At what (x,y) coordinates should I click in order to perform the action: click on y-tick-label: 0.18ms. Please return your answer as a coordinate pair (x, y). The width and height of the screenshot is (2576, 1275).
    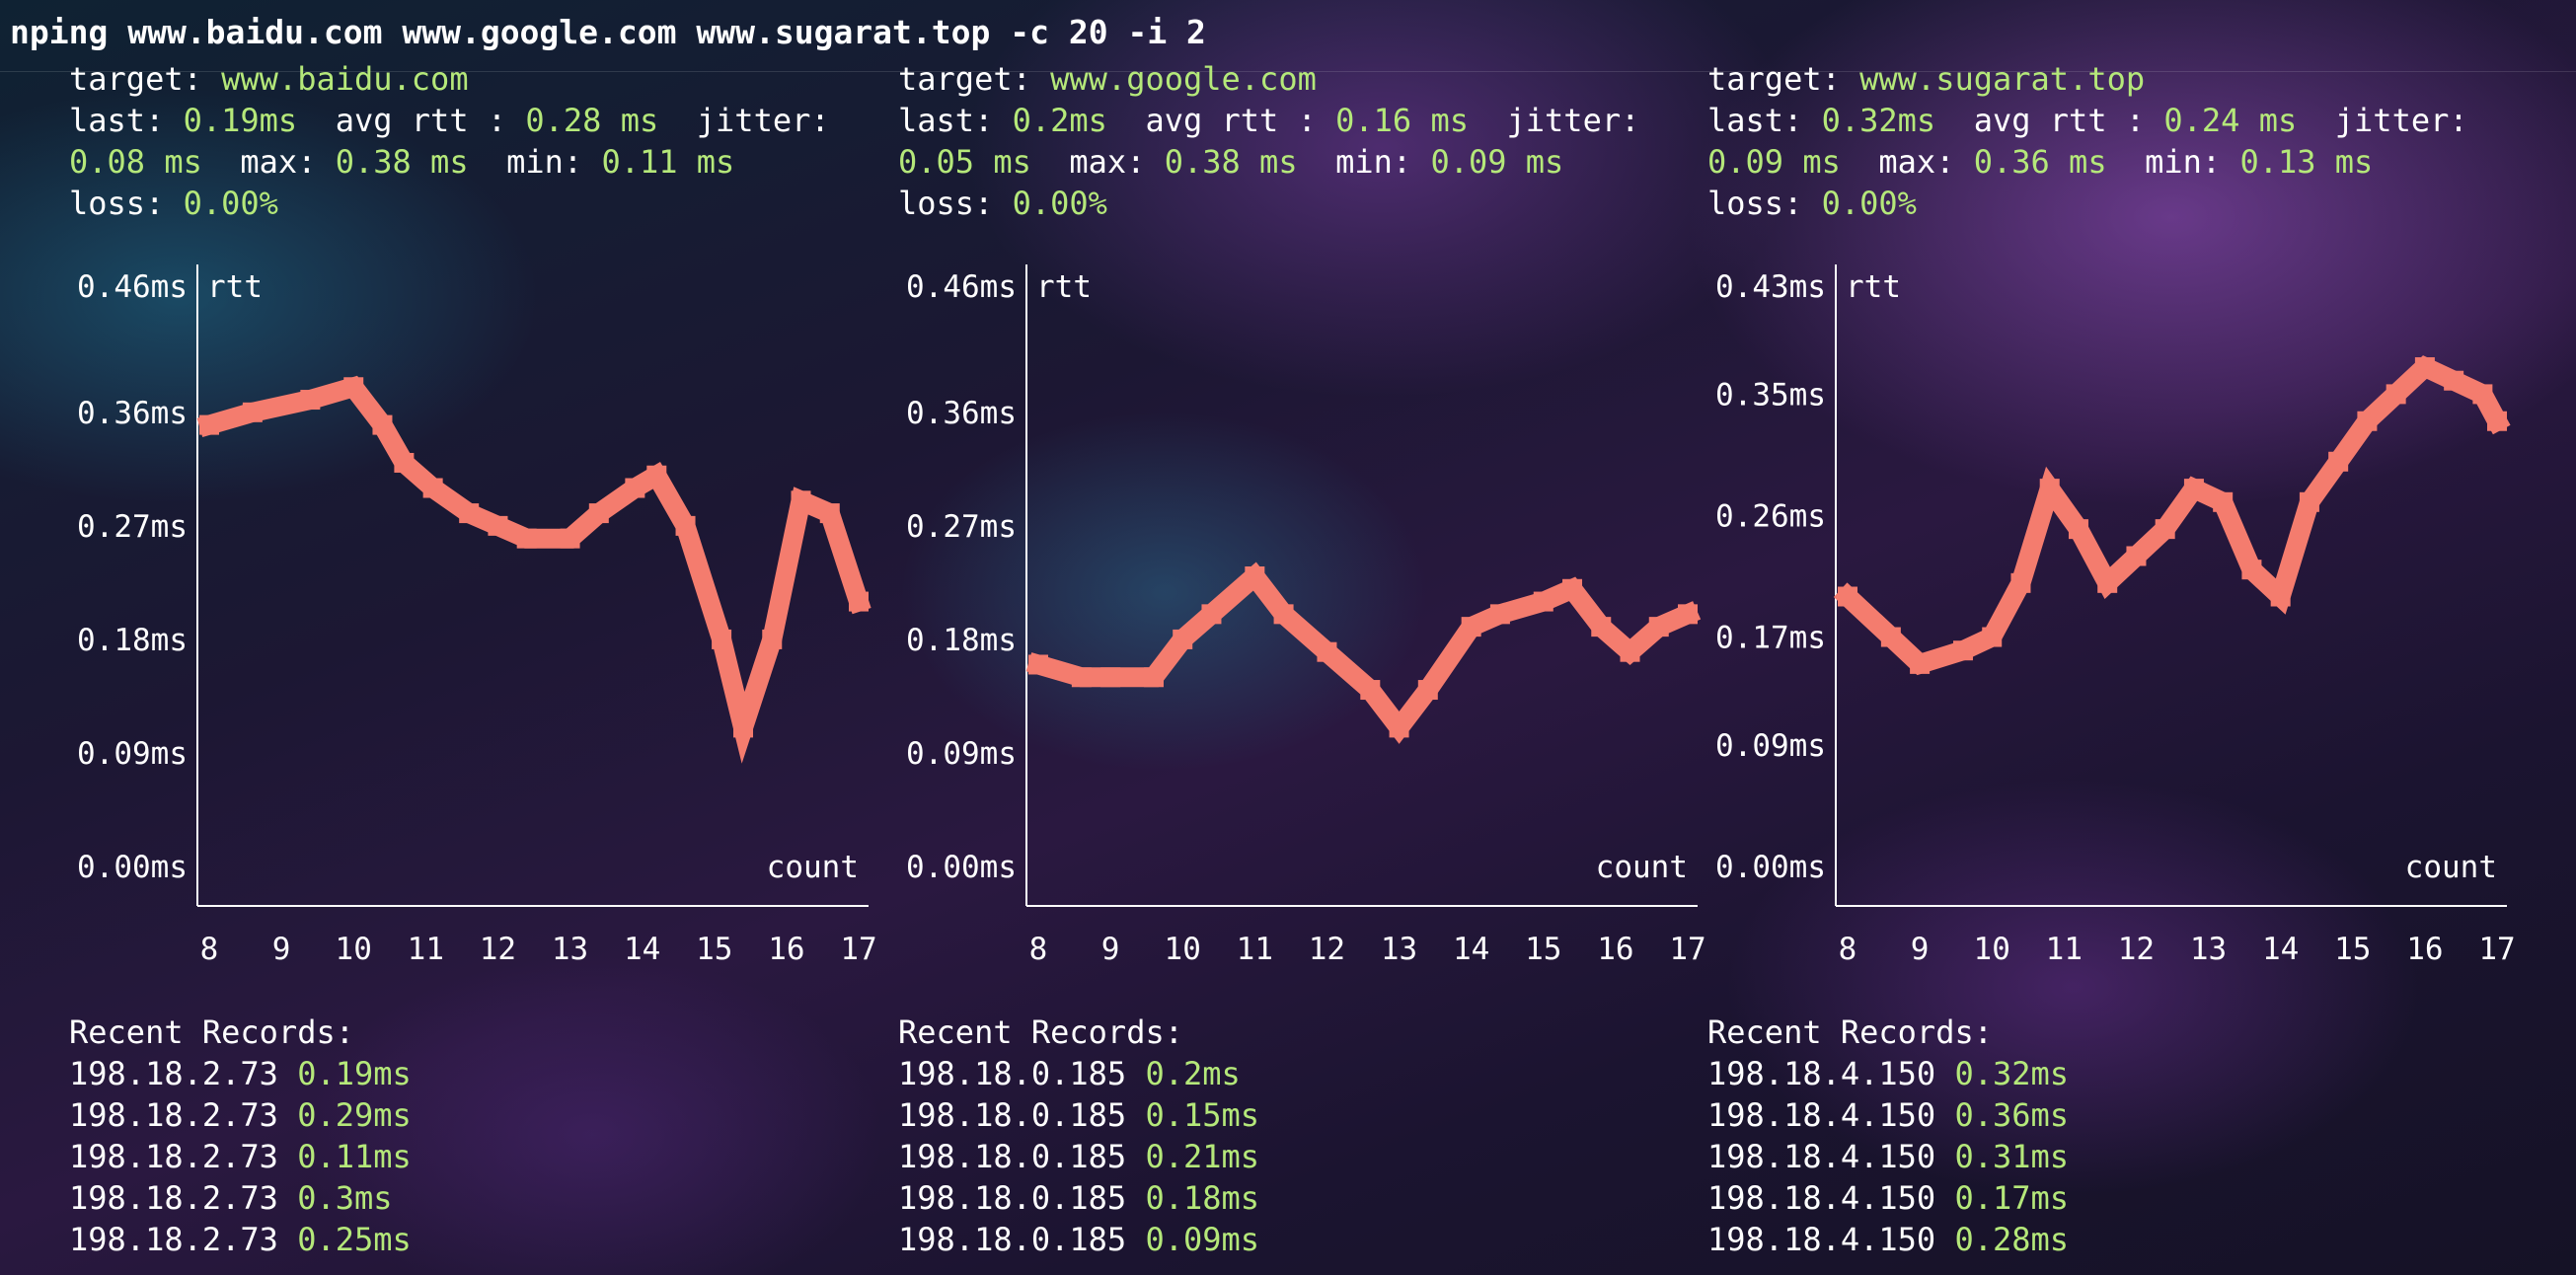
    Looking at the image, I should click on (961, 640).